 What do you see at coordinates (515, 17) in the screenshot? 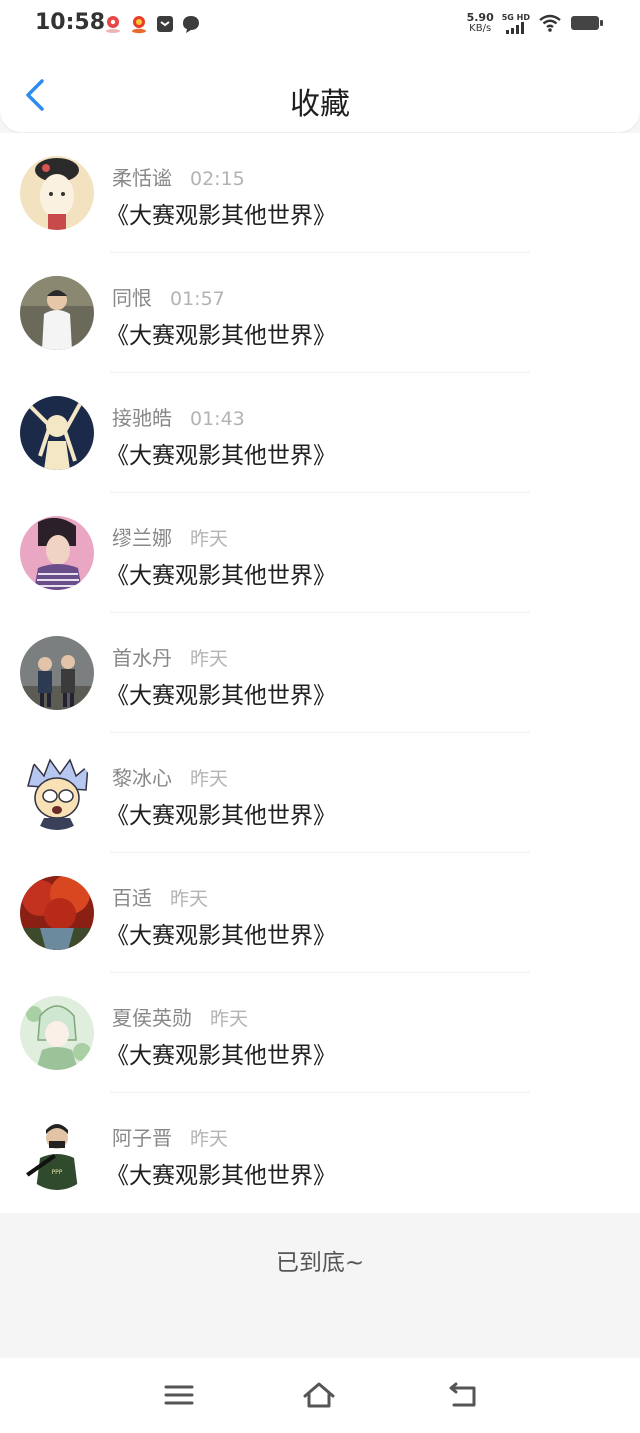
I see `network-label: 5G HD` at bounding box center [515, 17].